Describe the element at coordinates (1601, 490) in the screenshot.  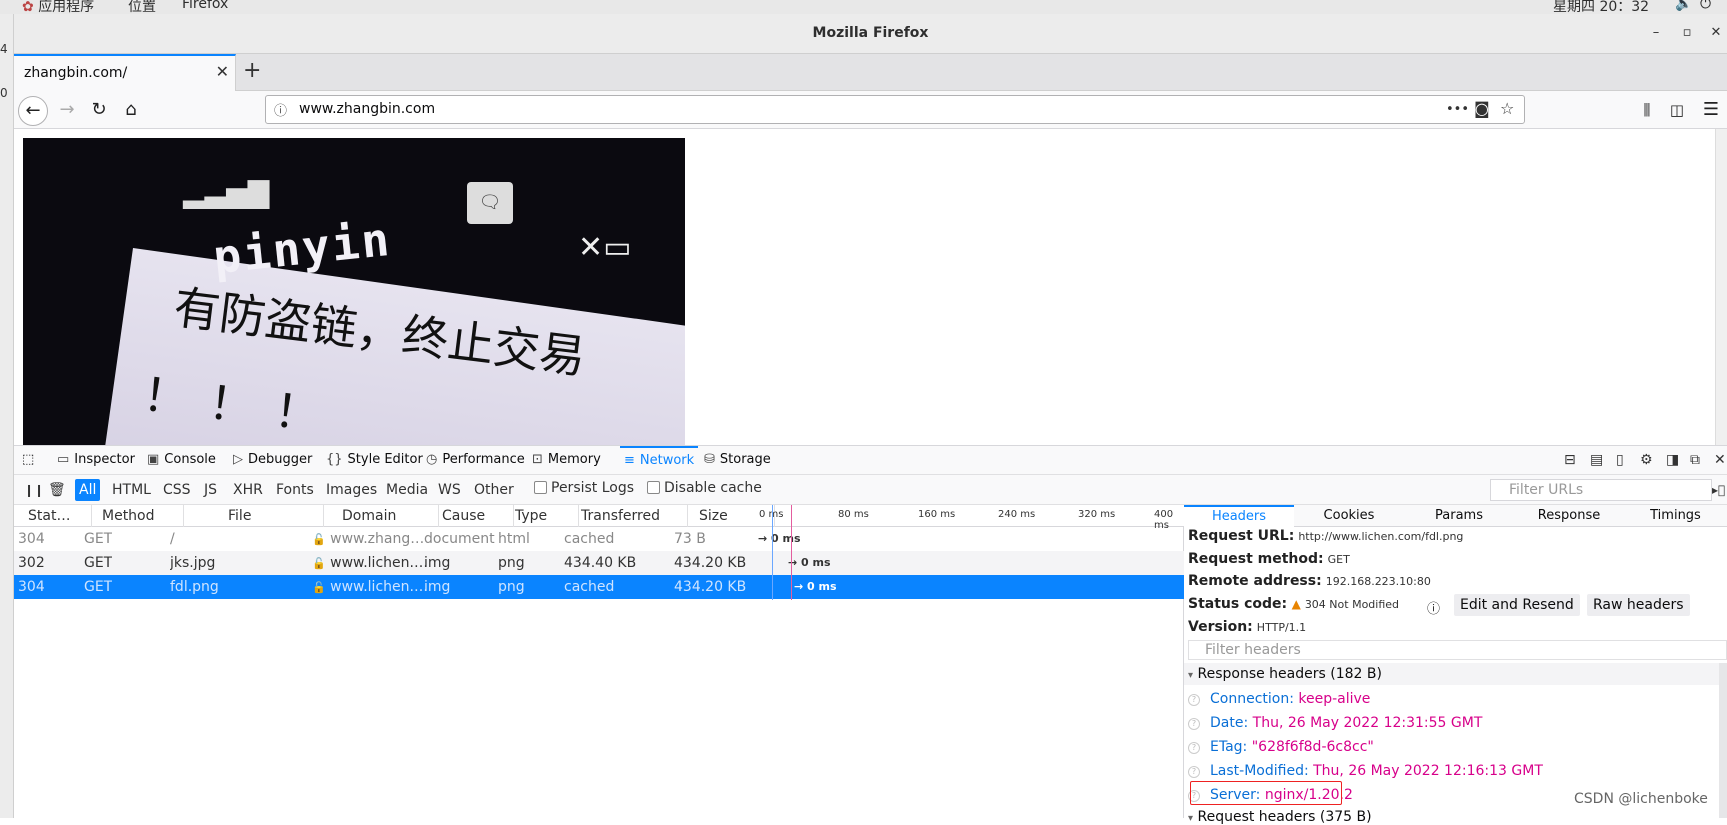
I see `filter-urls-input: Filter URLs` at that location.